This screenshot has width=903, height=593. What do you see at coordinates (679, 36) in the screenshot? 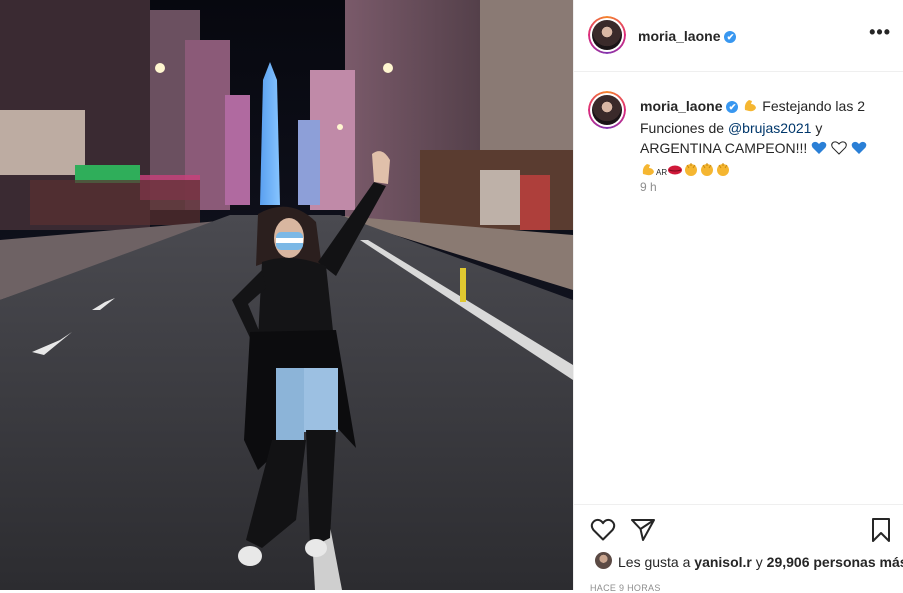
I see `header-username-text: moria_laone` at bounding box center [679, 36].